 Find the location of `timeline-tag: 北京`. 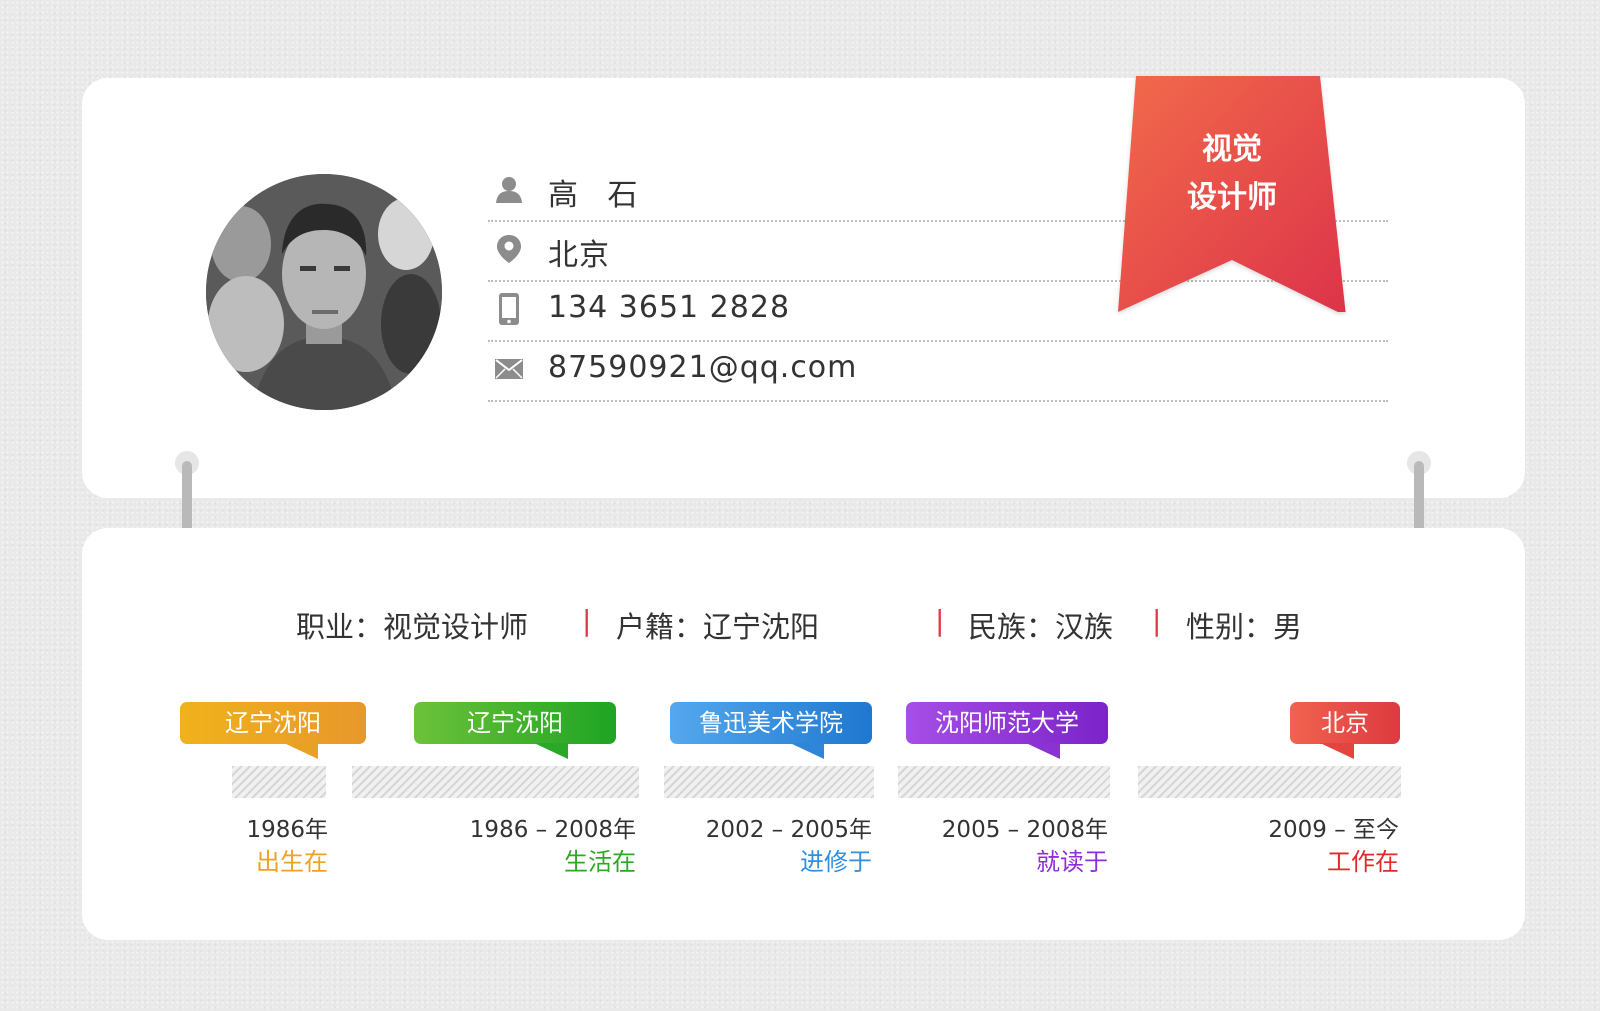

timeline-tag: 北京 is located at coordinates (1345, 730).